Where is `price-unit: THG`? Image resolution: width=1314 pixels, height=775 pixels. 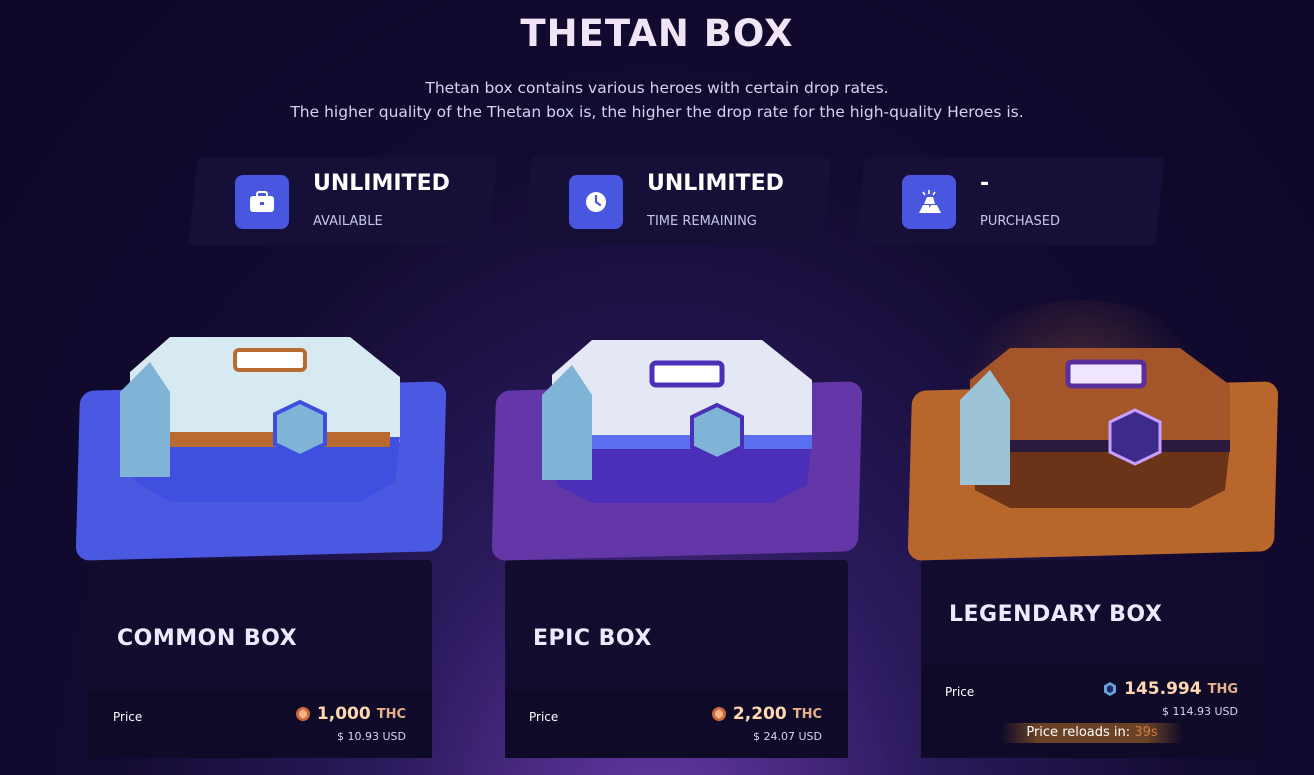
price-unit: THG is located at coordinates (1222, 689).